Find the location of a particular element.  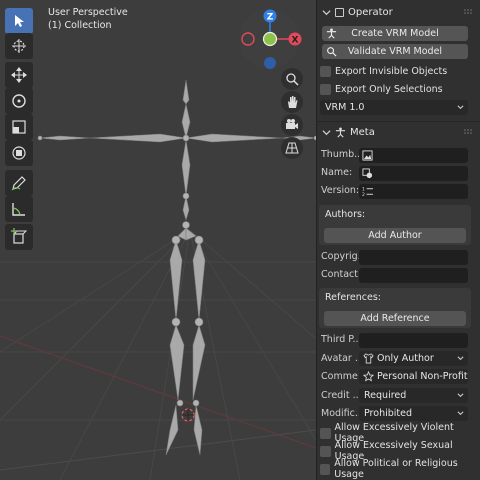

navigation-gizmo: Z X is located at coordinates (269, 38).